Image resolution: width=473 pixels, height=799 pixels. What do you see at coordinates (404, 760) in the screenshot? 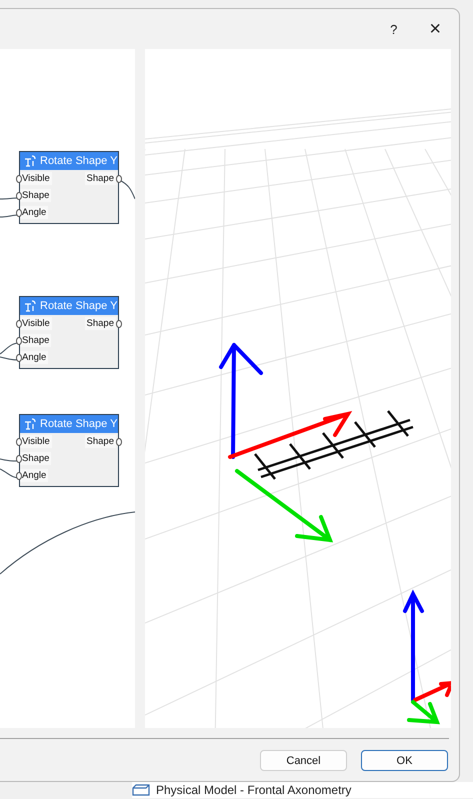
I see `dialog-button: OK` at bounding box center [404, 760].